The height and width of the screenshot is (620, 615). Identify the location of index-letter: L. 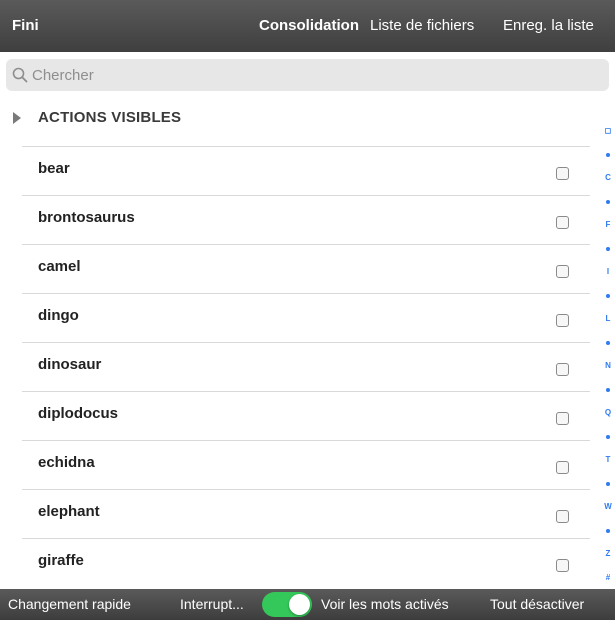
(608, 319).